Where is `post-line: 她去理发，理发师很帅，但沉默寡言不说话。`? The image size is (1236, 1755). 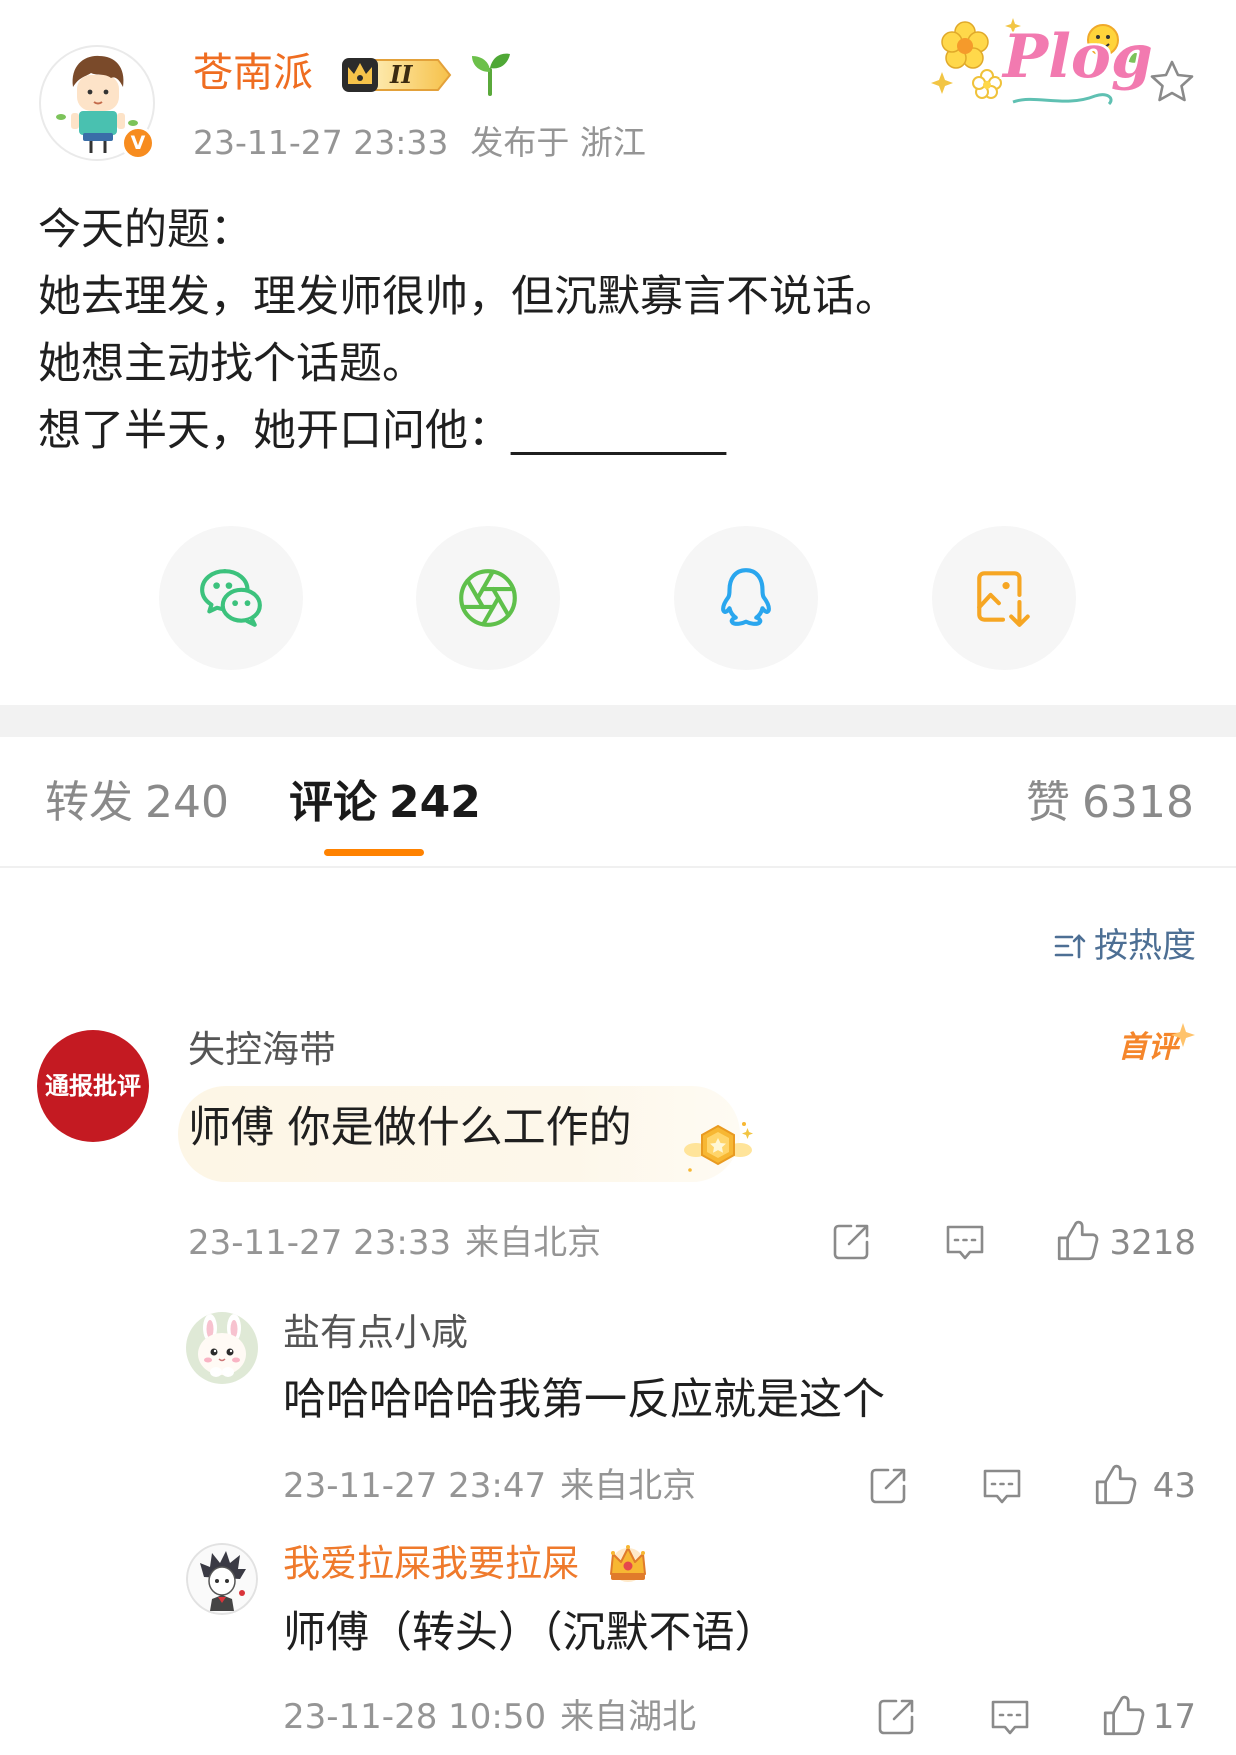
post-line: 她去理发，理发师很帅，但沉默寡言不说话。 is located at coordinates (468, 297).